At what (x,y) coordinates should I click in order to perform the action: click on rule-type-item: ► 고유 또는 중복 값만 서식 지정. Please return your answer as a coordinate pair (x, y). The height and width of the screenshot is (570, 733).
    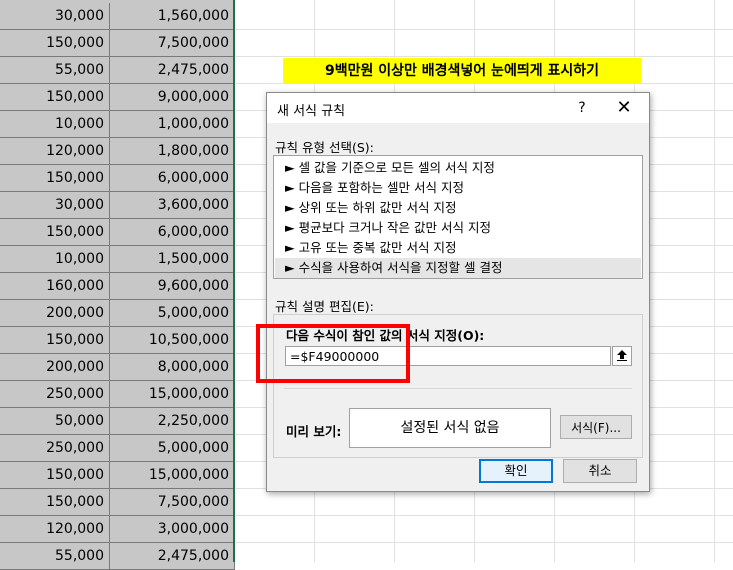
    Looking at the image, I should click on (458, 248).